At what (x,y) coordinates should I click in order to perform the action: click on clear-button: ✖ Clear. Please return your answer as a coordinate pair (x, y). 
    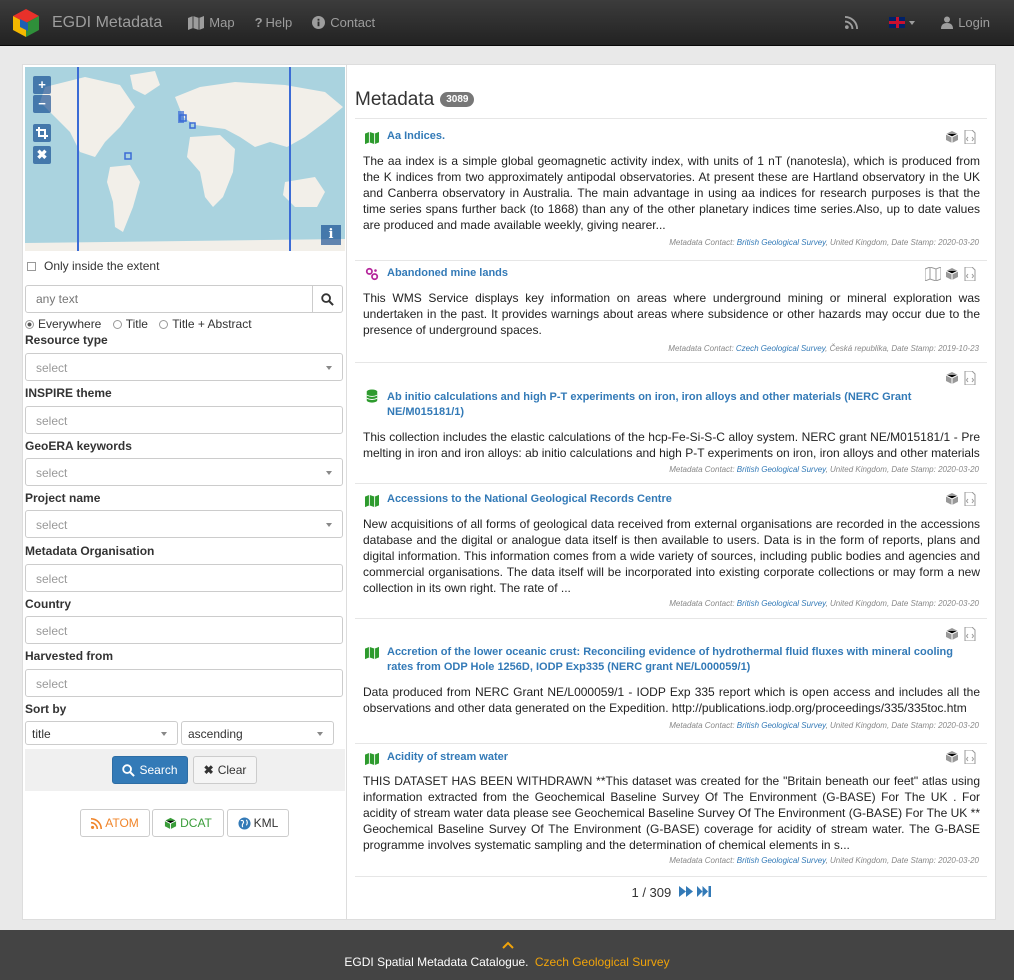
    Looking at the image, I should click on (225, 770).